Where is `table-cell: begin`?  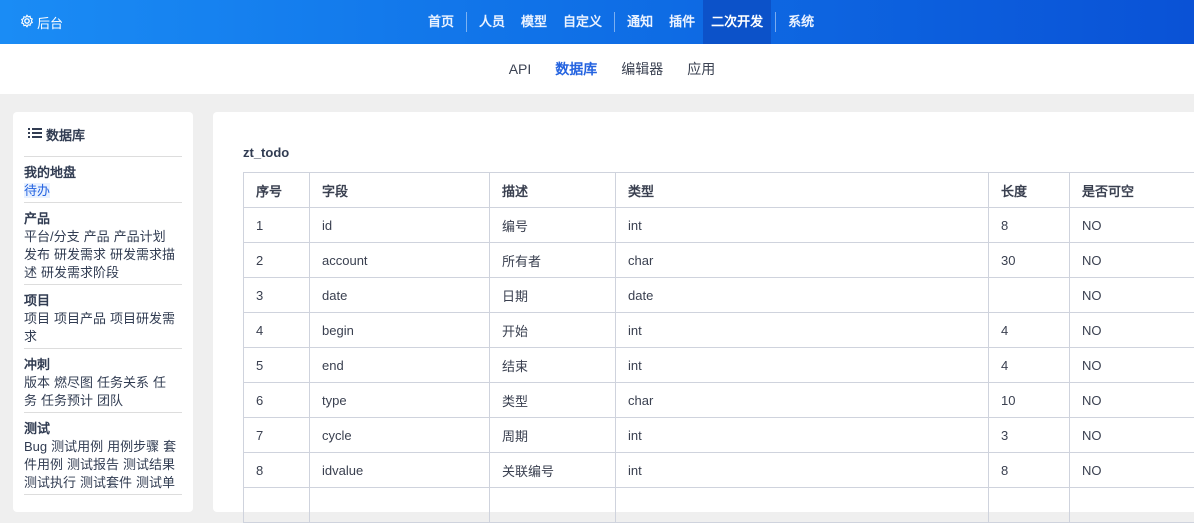
table-cell: begin is located at coordinates (400, 330).